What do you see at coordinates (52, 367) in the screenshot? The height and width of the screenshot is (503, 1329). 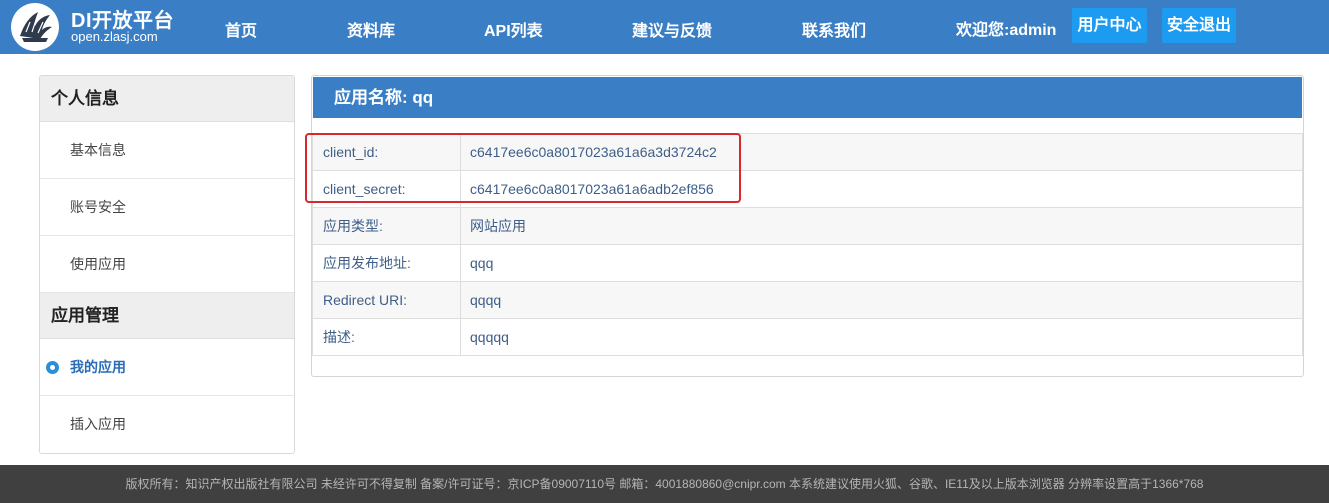 I see `active-radio-icon` at bounding box center [52, 367].